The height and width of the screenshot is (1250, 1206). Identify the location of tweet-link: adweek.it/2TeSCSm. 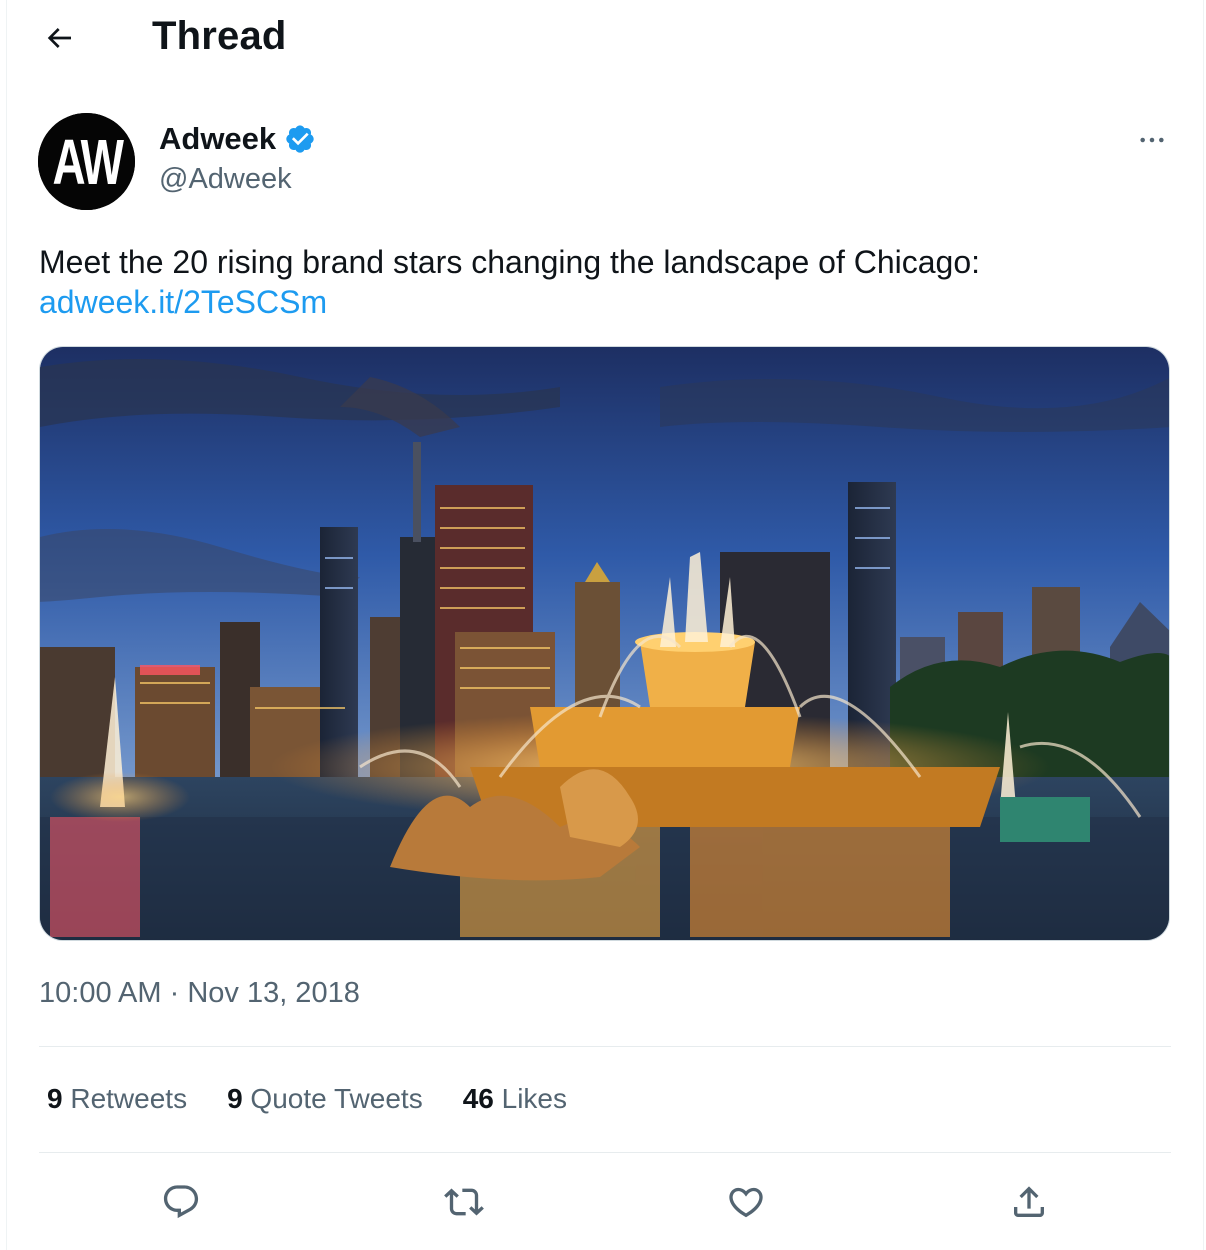
(604, 302).